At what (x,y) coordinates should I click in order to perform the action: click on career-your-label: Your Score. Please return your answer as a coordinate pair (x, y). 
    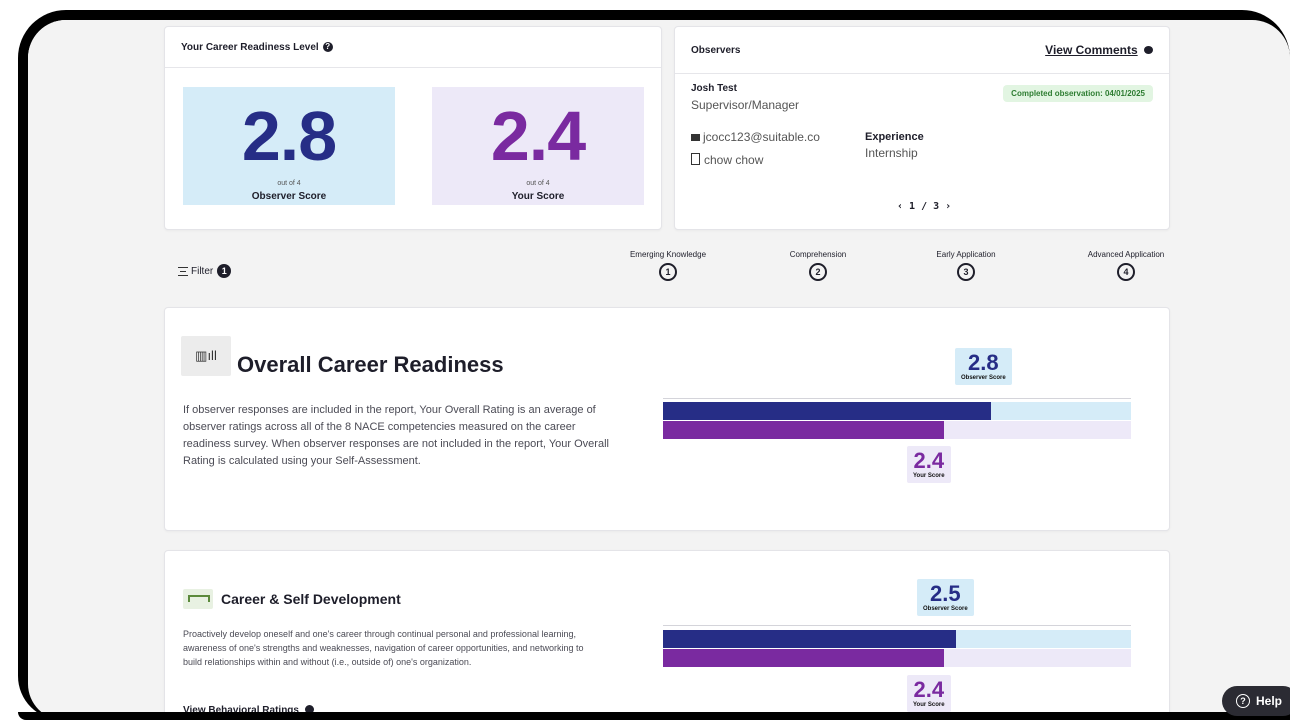
    Looking at the image, I should click on (929, 705).